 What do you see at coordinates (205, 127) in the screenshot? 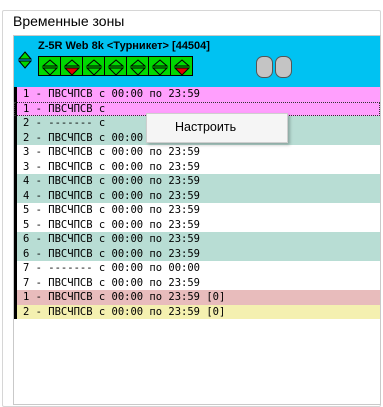
I see `menu-item-configure: Настроить` at bounding box center [205, 127].